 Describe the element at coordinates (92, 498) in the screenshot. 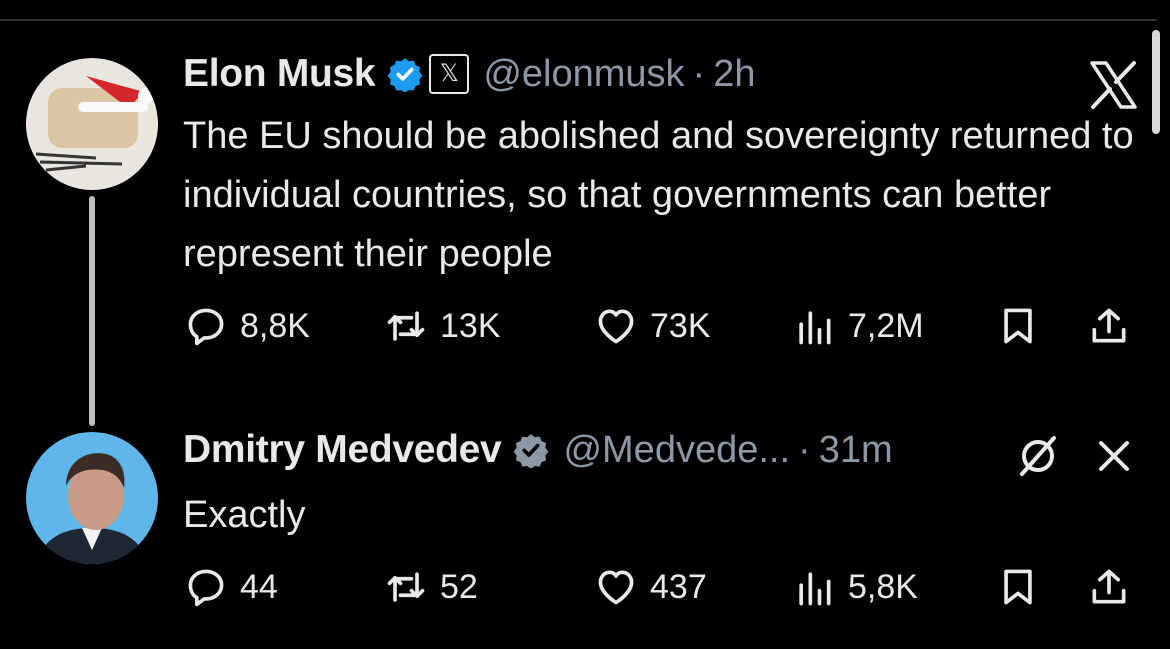

I see `avatar-dmitry-medvedev` at that location.